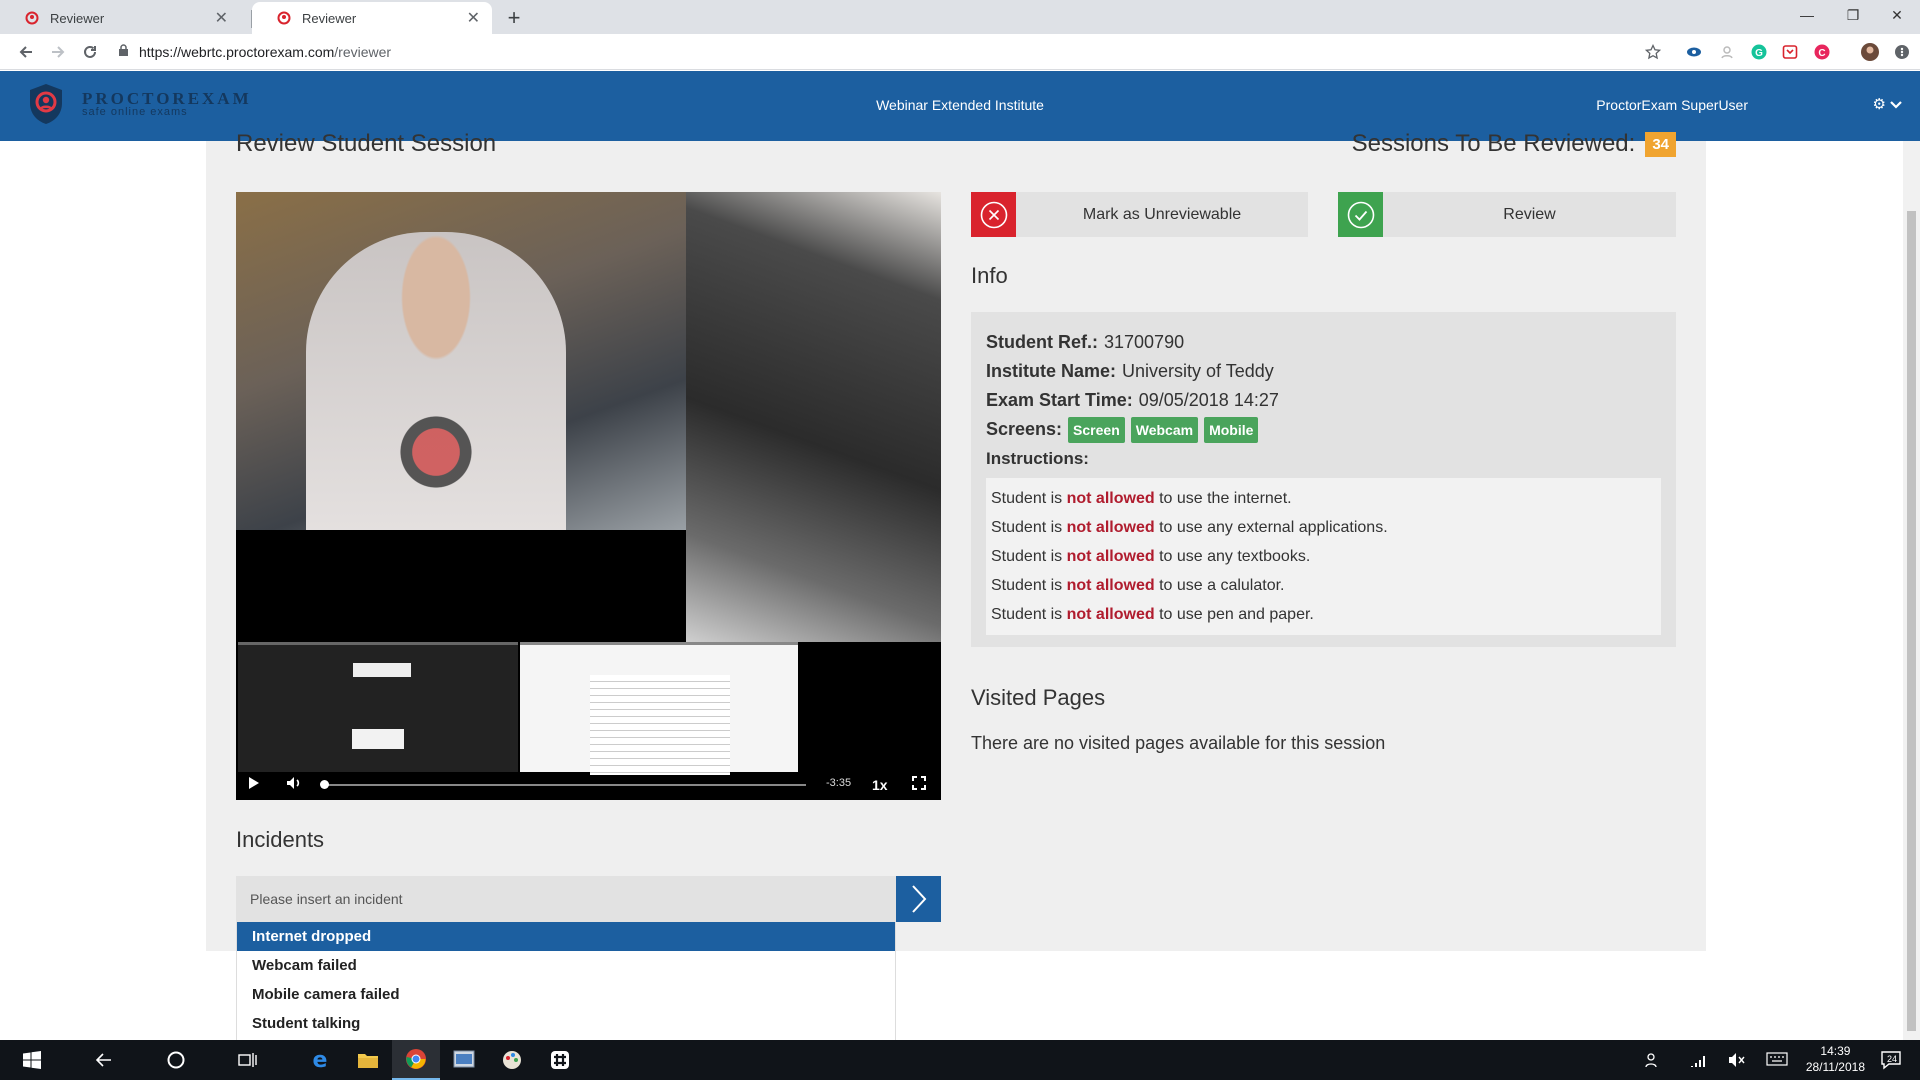 Image resolution: width=1920 pixels, height=1080 pixels. What do you see at coordinates (58, 52) in the screenshot?
I see `forward-arrow-icon` at bounding box center [58, 52].